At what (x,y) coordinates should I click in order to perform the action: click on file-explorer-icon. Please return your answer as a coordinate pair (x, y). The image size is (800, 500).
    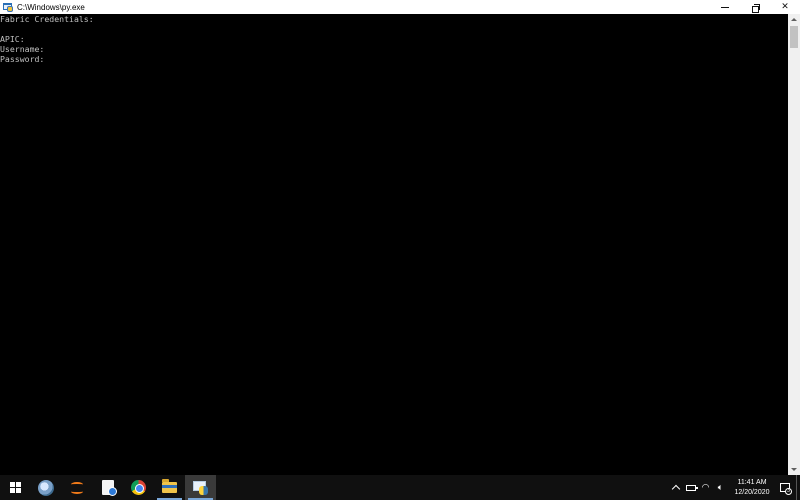
    Looking at the image, I should click on (169, 486).